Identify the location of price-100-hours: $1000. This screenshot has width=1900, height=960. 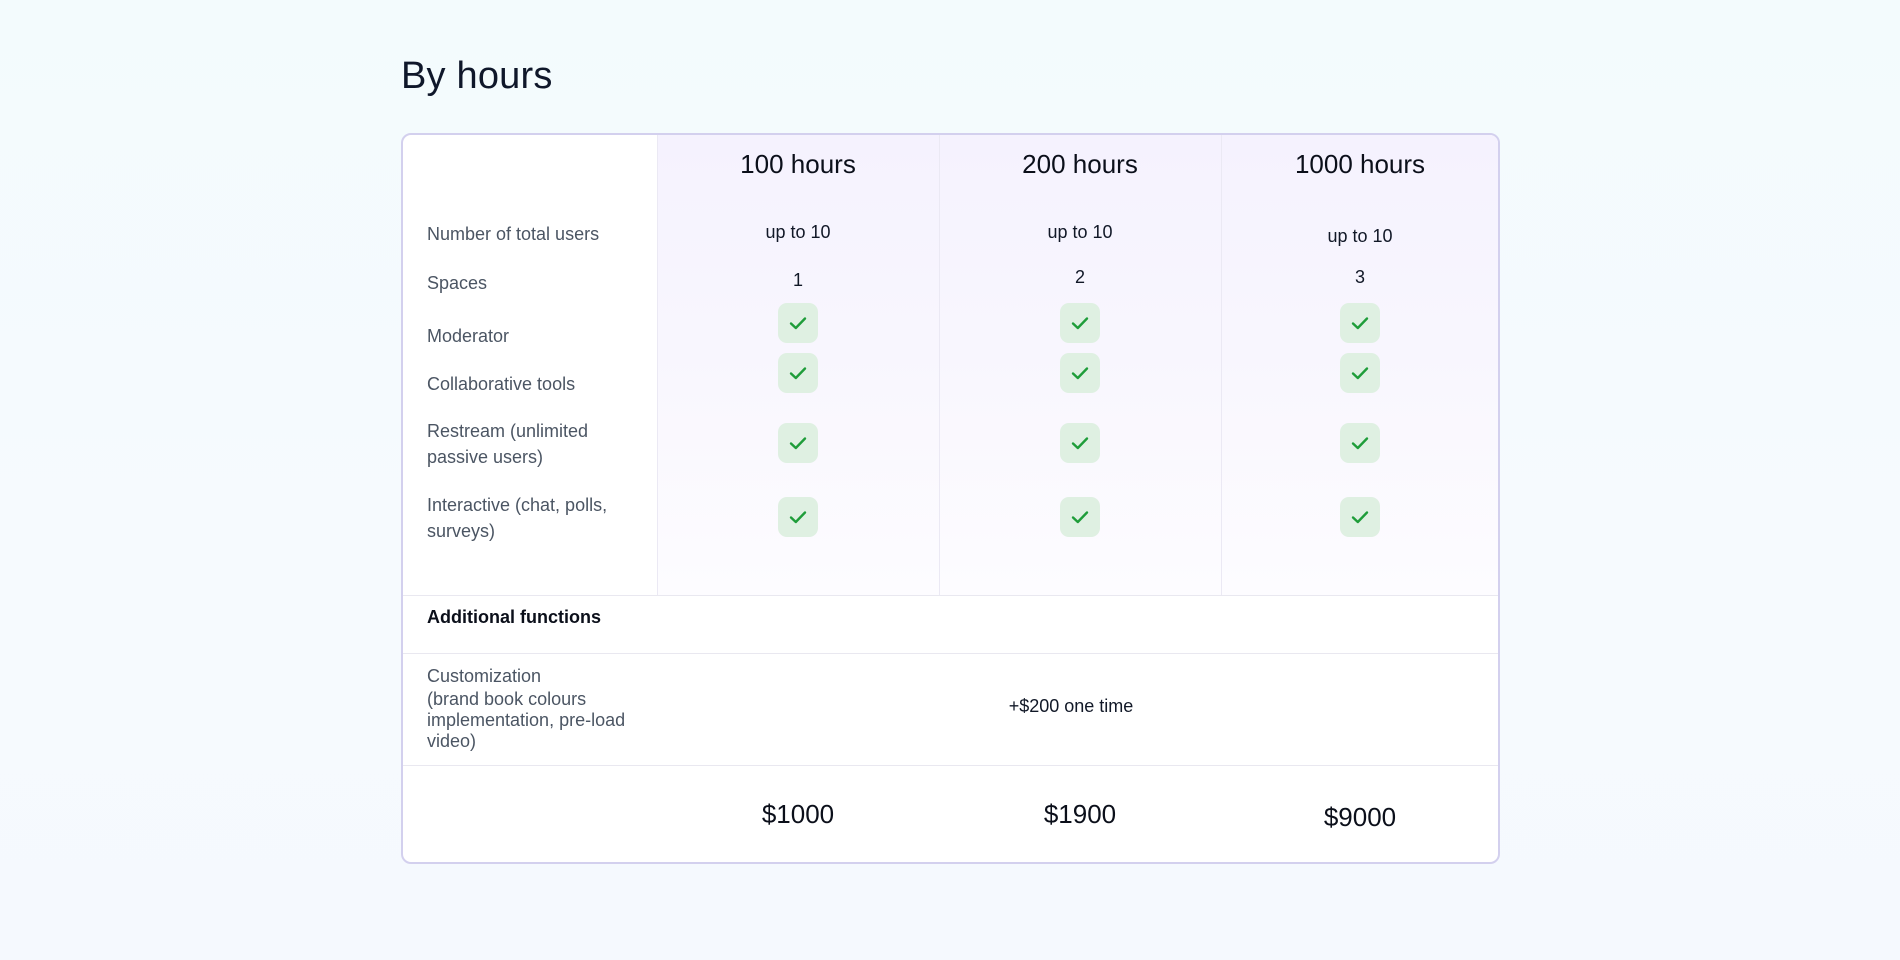
(798, 814).